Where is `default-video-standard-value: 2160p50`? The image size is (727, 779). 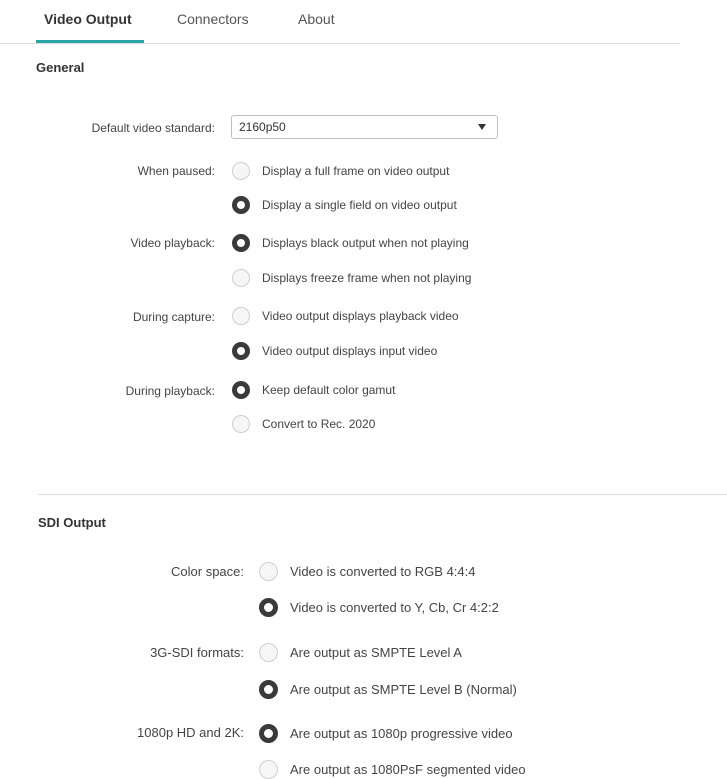 default-video-standard-value: 2160p50 is located at coordinates (262, 127).